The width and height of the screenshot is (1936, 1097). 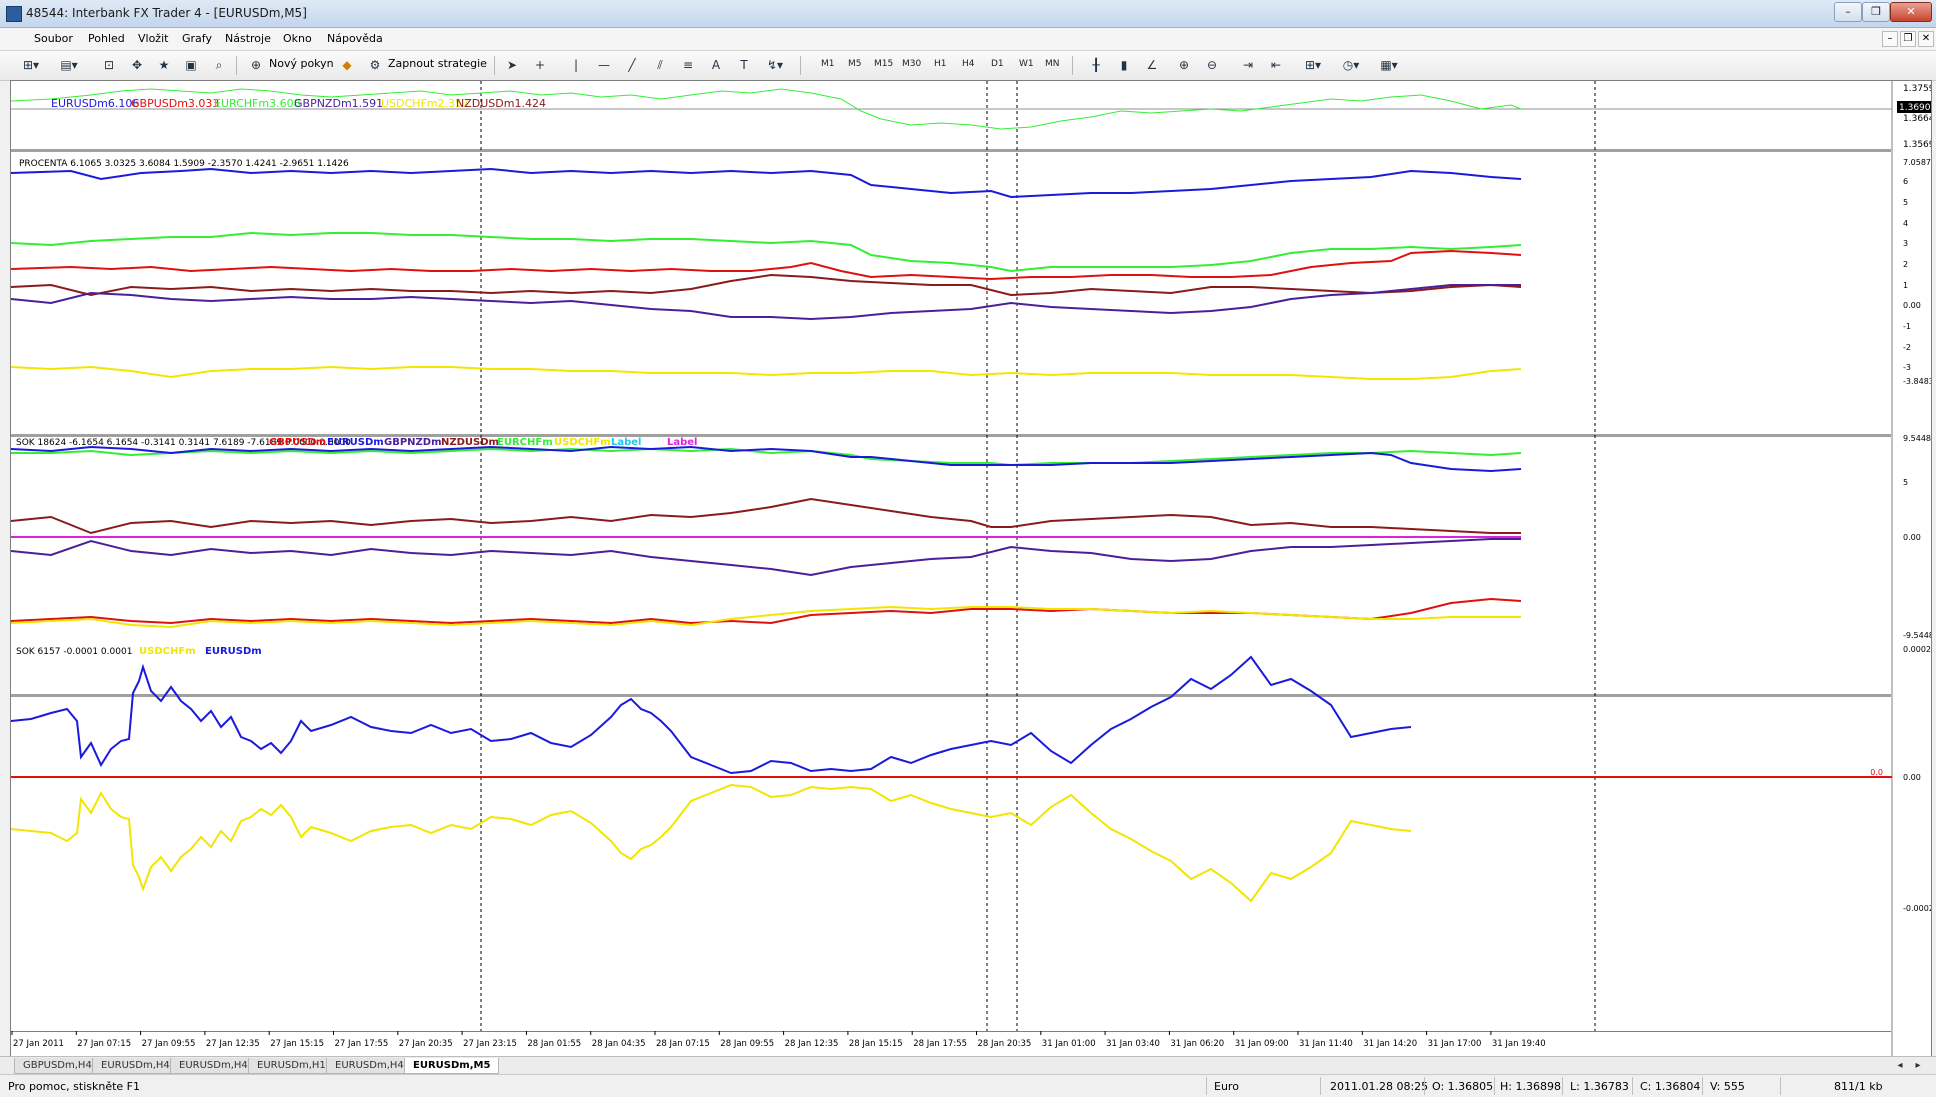 What do you see at coordinates (1876, 12) in the screenshot?
I see `maximize-button: ❐` at bounding box center [1876, 12].